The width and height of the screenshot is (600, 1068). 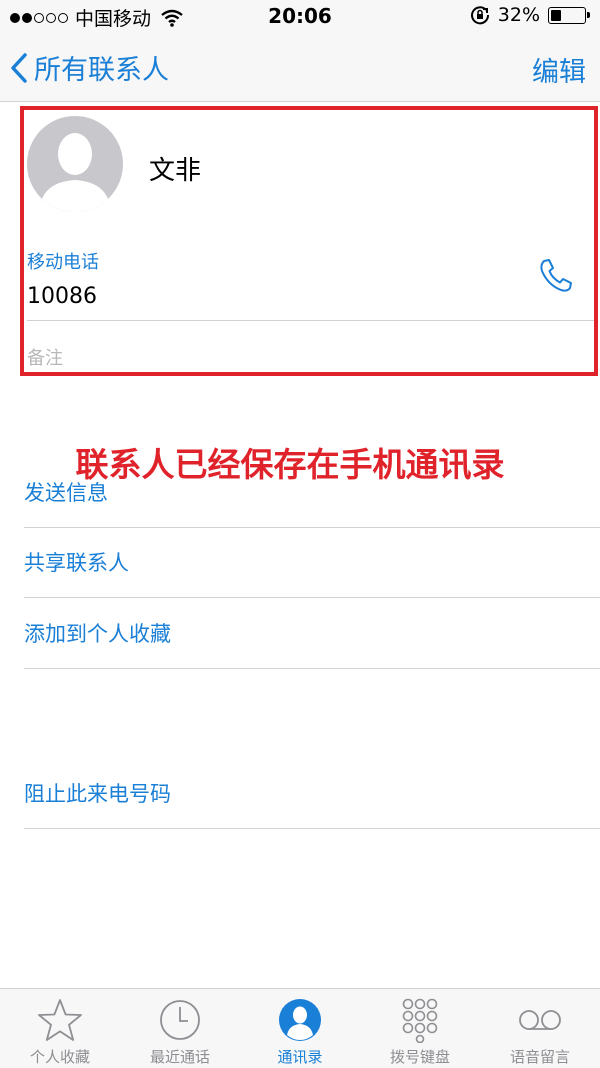 I want to click on back-button-label: 所有联系人, so click(x=101, y=70).